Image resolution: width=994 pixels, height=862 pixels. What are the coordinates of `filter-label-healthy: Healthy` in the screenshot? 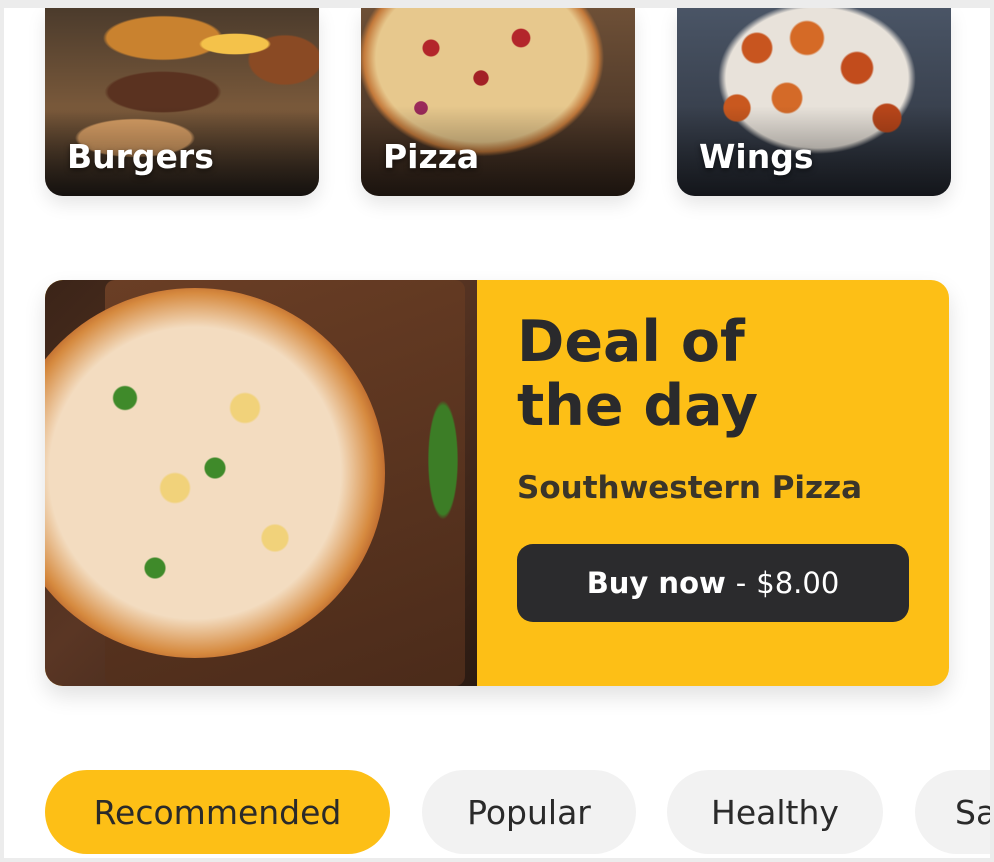 It's located at (775, 812).